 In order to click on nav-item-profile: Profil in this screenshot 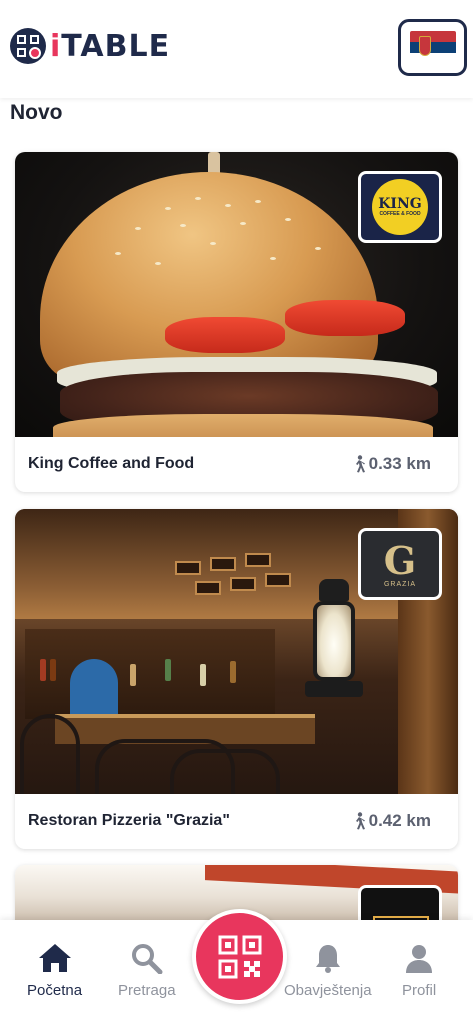, I will do `click(419, 970)`.